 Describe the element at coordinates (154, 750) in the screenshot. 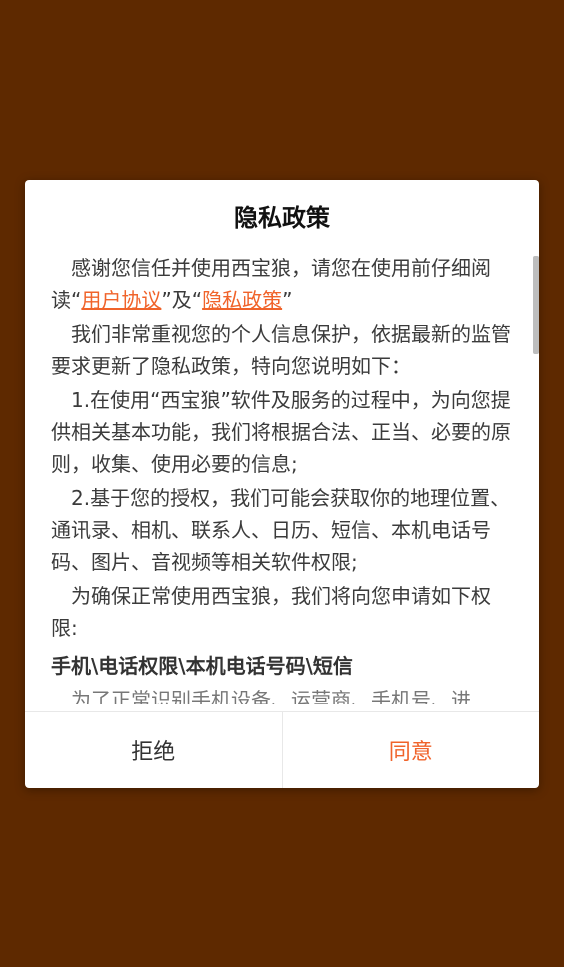

I see `reject-button: 拒绝` at that location.